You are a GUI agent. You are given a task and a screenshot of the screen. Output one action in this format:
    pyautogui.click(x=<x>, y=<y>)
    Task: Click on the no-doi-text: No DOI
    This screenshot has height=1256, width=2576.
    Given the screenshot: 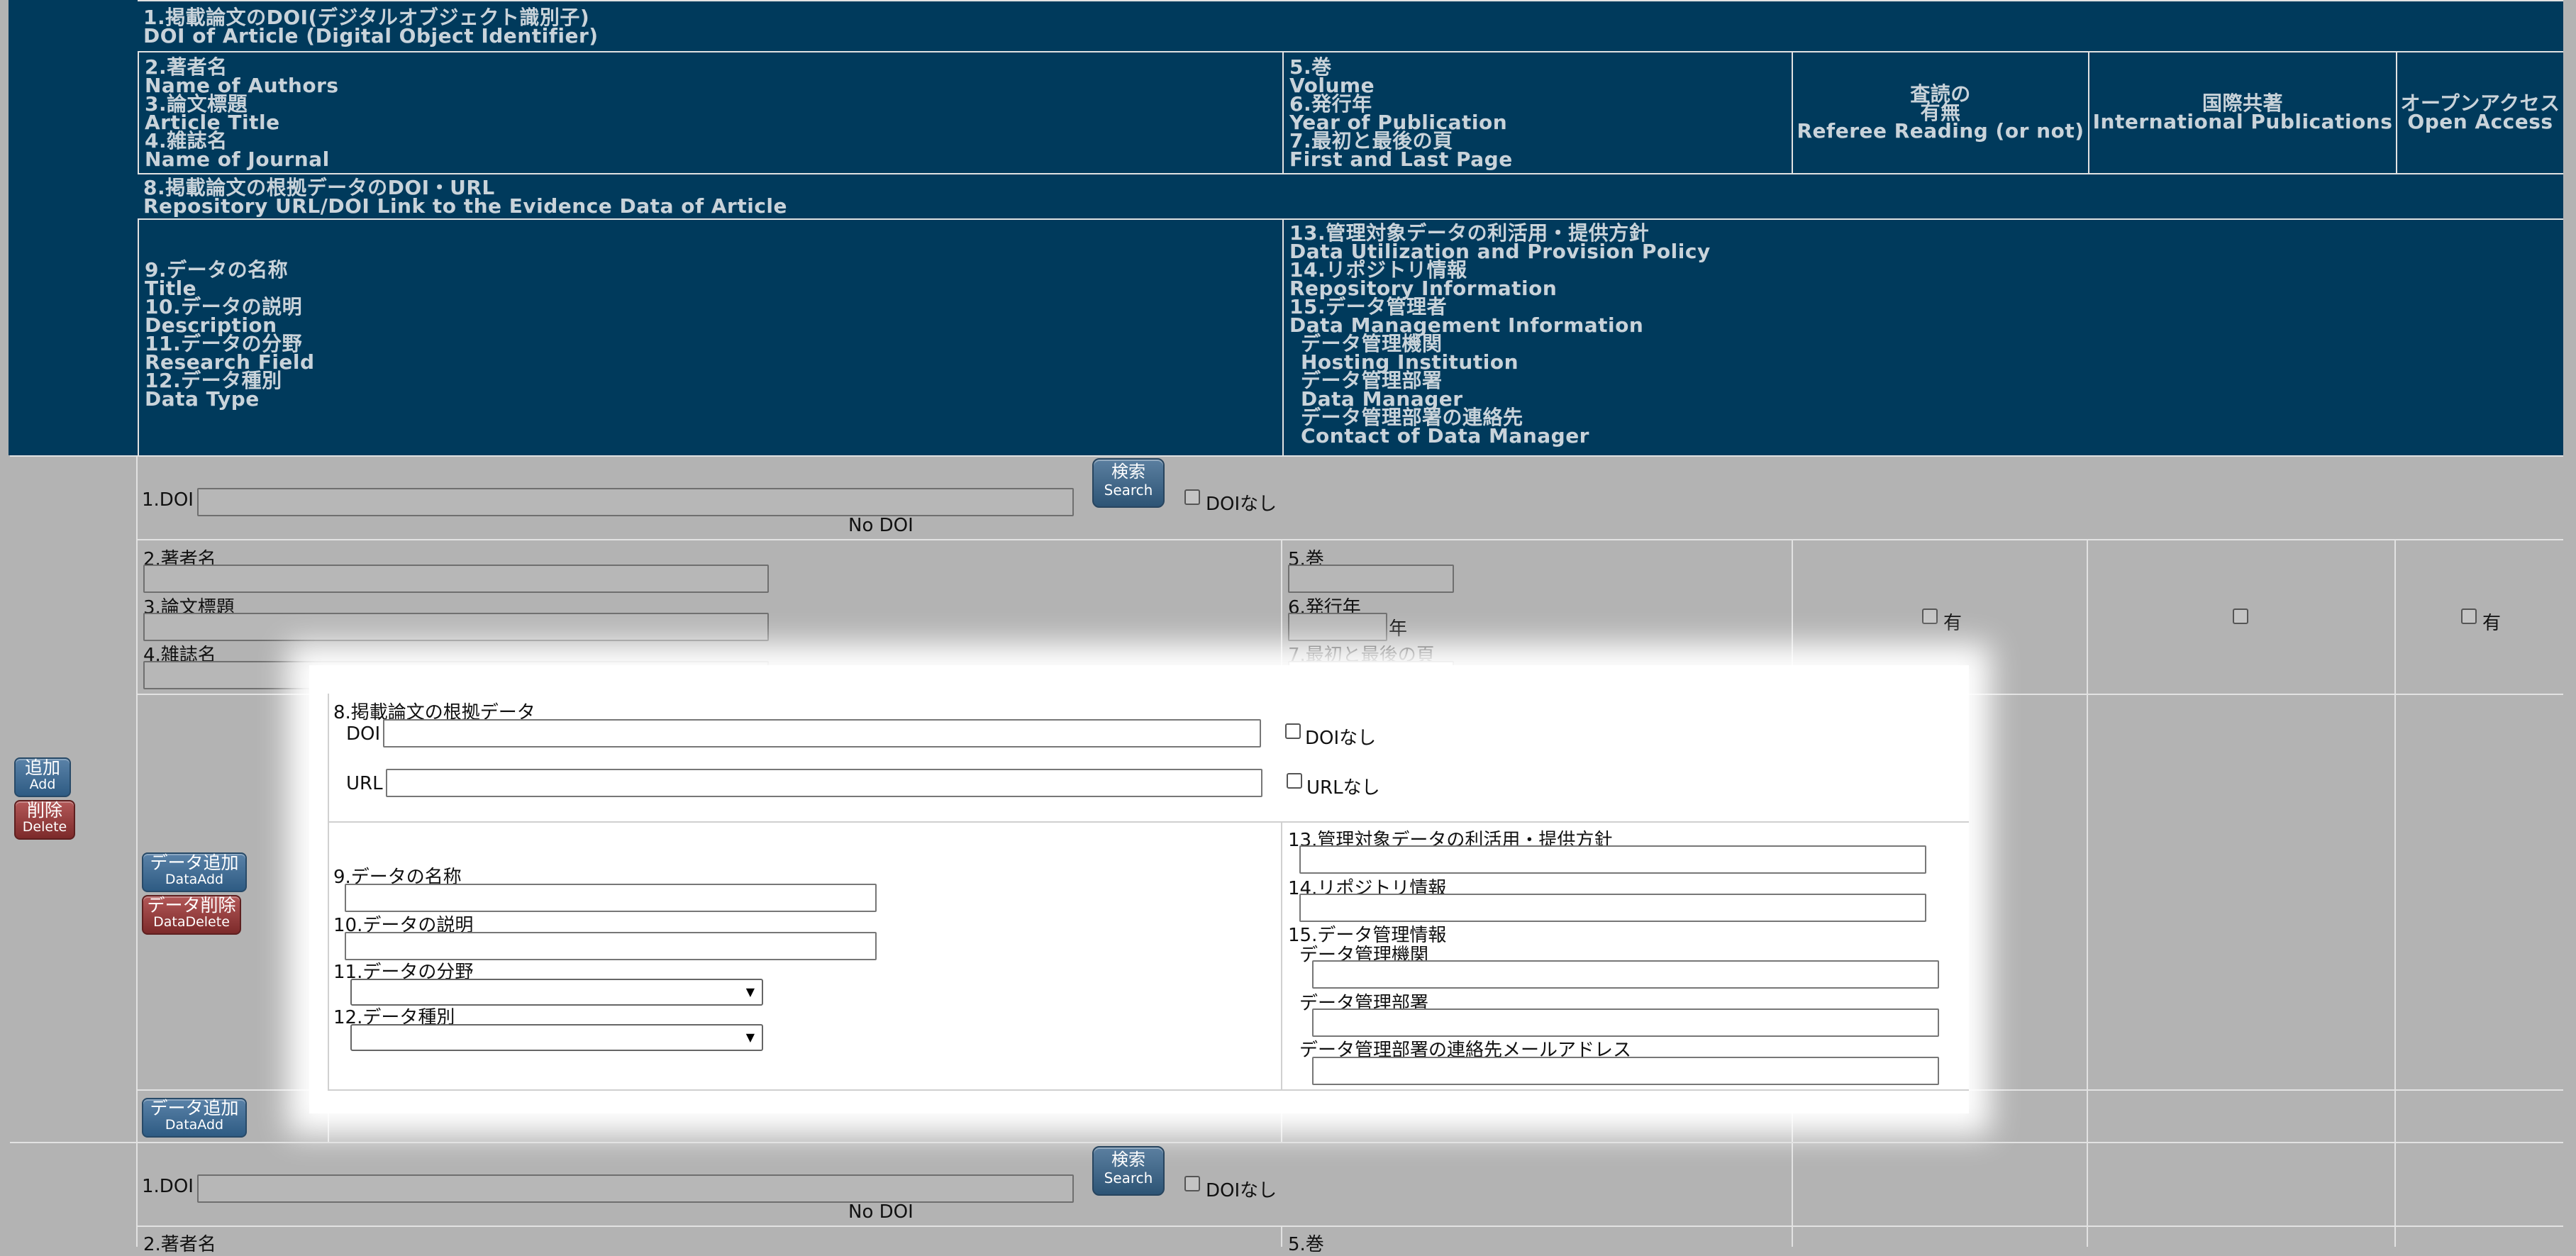 What is the action you would take?
    pyautogui.click(x=881, y=525)
    